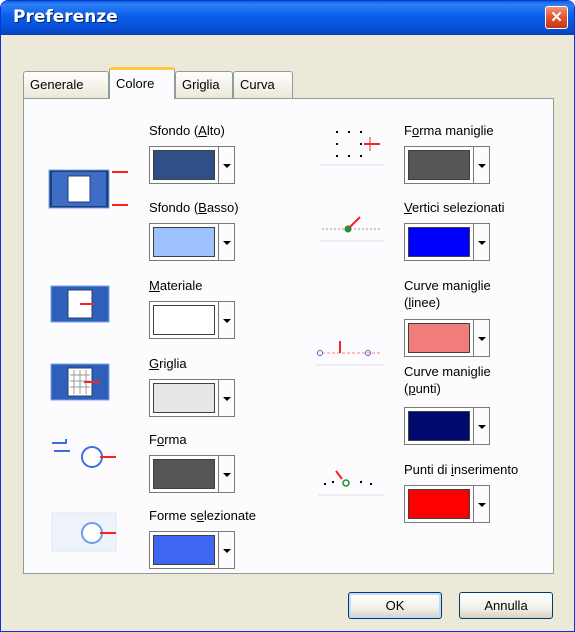 Image resolution: width=575 pixels, height=632 pixels. I want to click on label-forme-selezionate: Forme selezionate, so click(202, 515).